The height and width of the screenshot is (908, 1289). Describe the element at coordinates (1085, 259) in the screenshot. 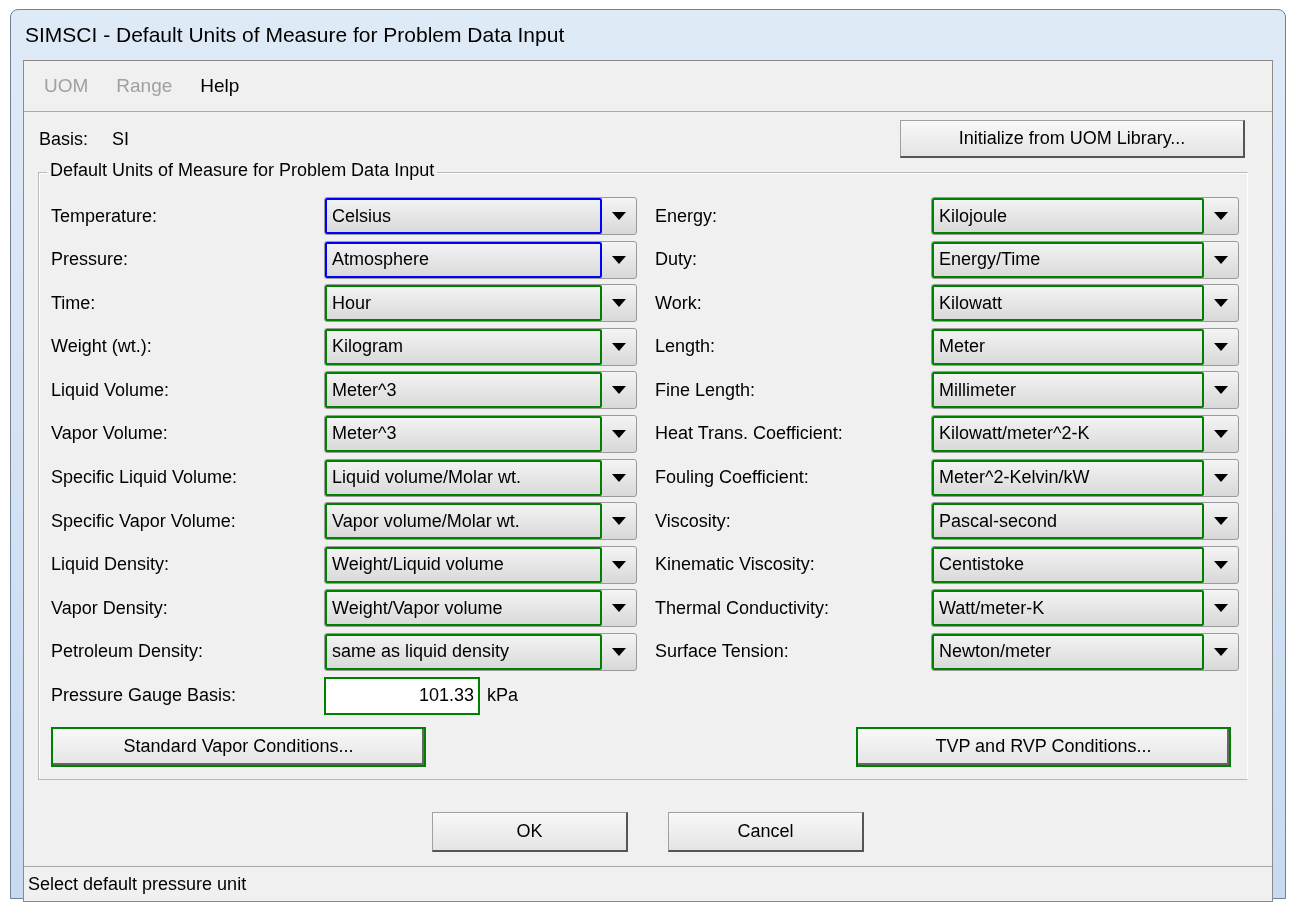

I see `dropdown: Energy/Time` at that location.